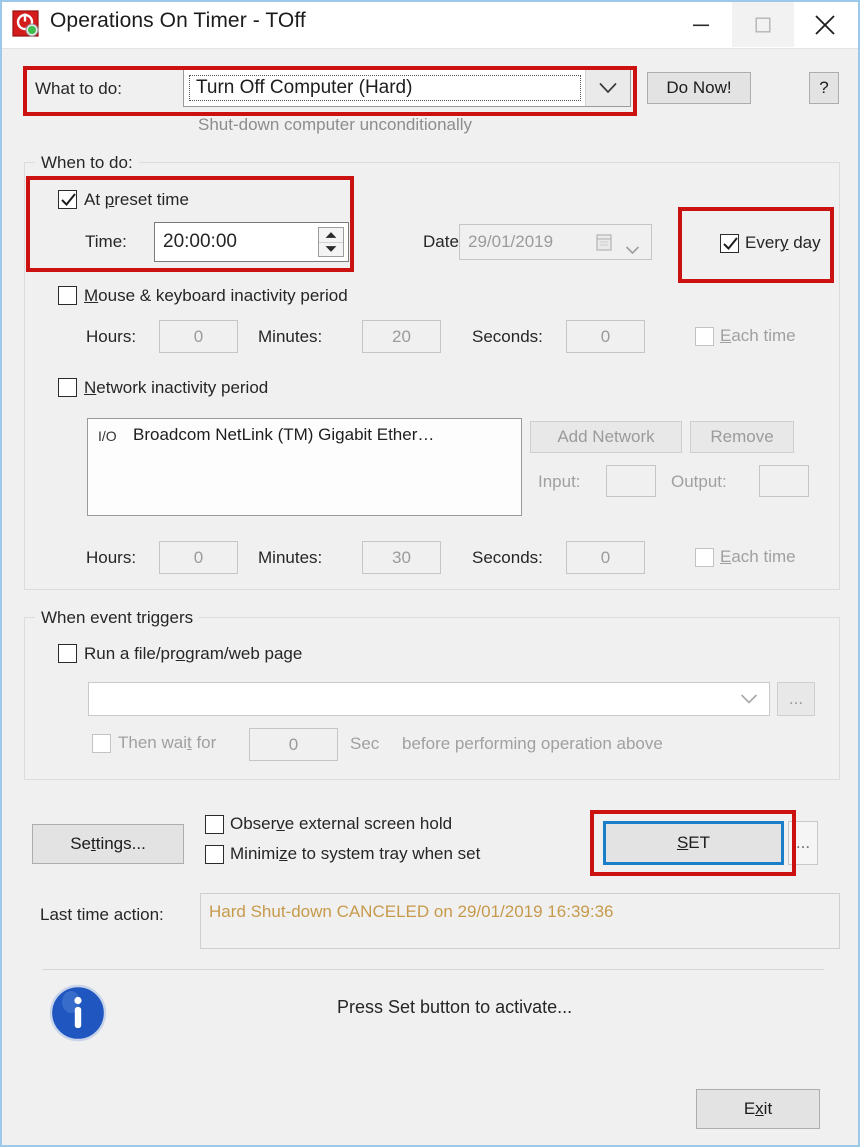 The width and height of the screenshot is (860, 1147). Describe the element at coordinates (198, 336) in the screenshot. I see `mk-hours-input: 0` at that location.